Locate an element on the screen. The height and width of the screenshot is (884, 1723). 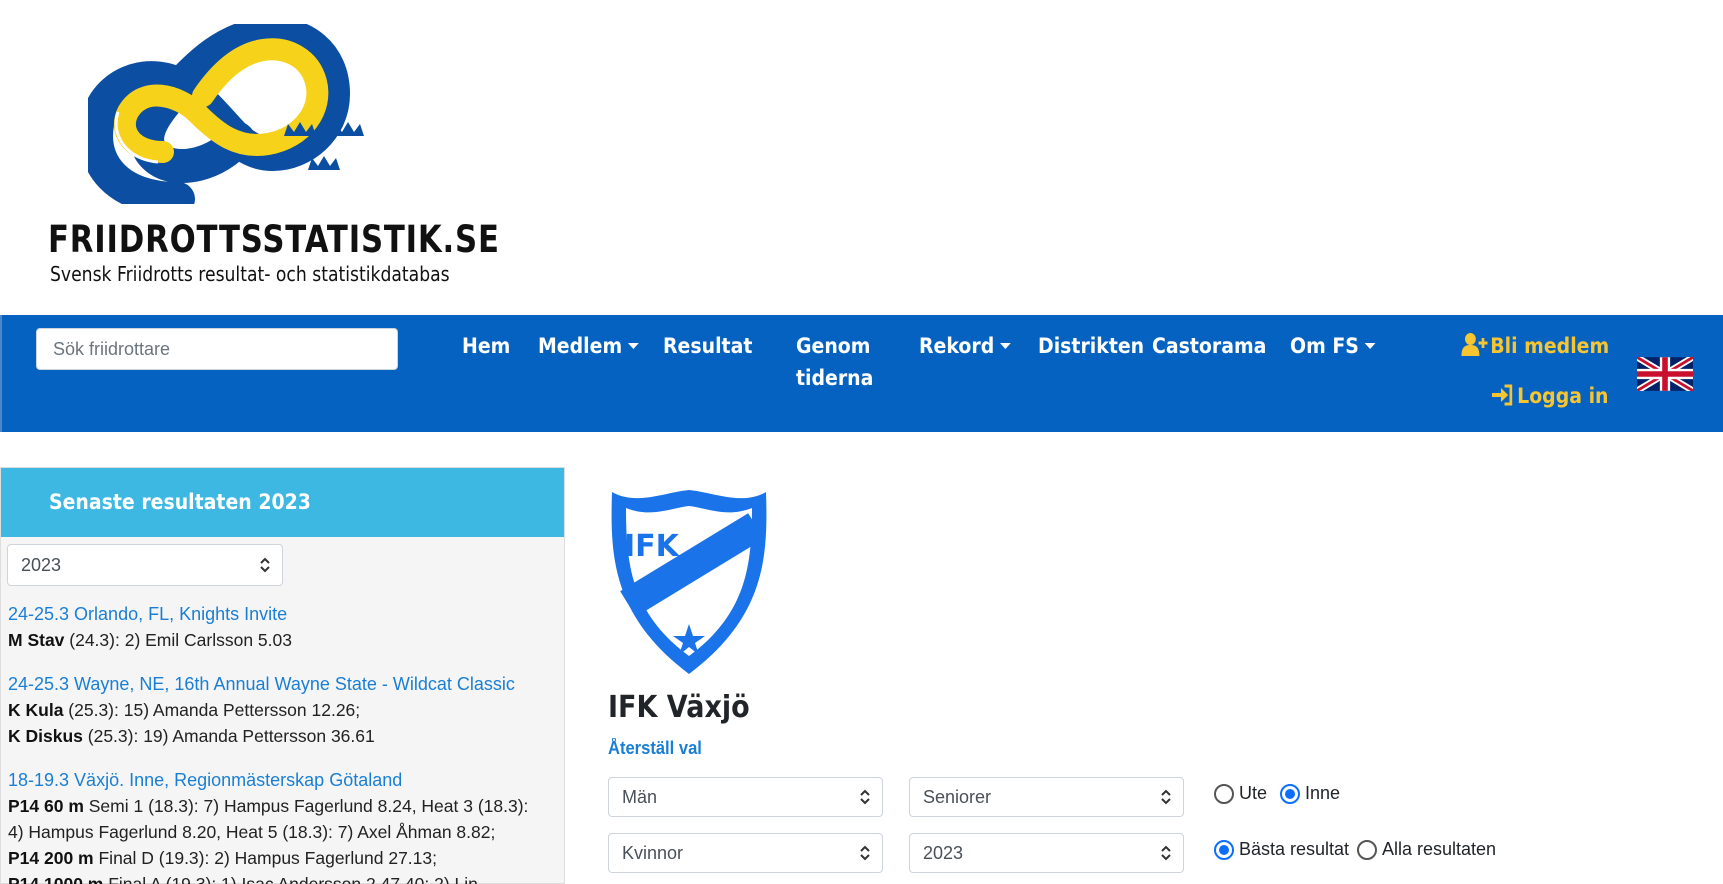
radio-inne-circle is located at coordinates (1290, 793).